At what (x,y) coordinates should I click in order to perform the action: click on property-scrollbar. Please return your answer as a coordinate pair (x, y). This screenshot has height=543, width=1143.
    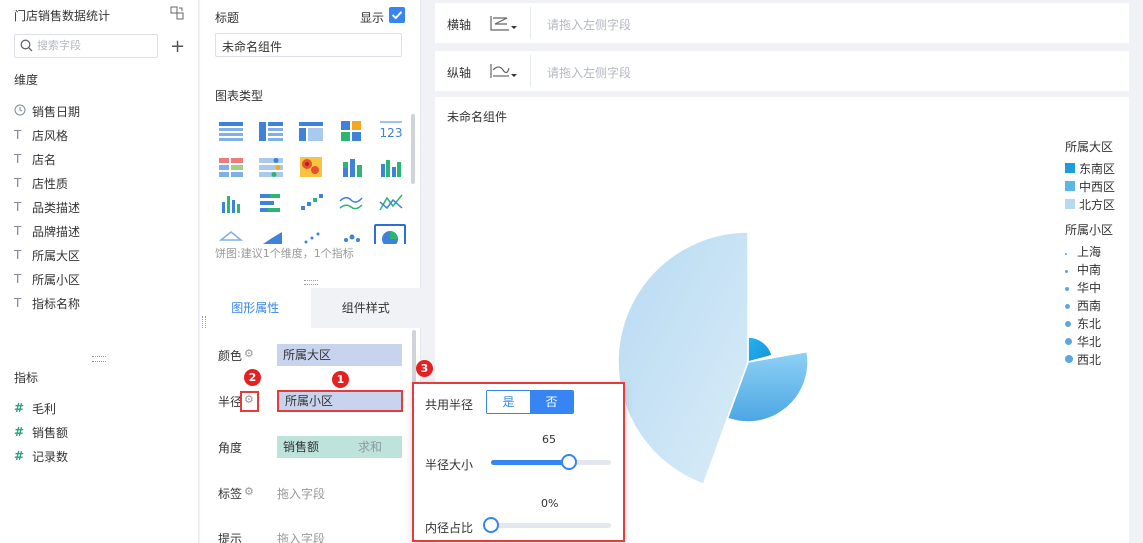
    Looking at the image, I should click on (414, 360).